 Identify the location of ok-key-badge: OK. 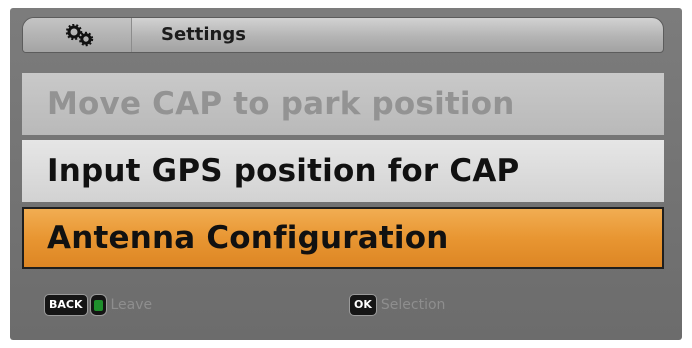
(363, 305).